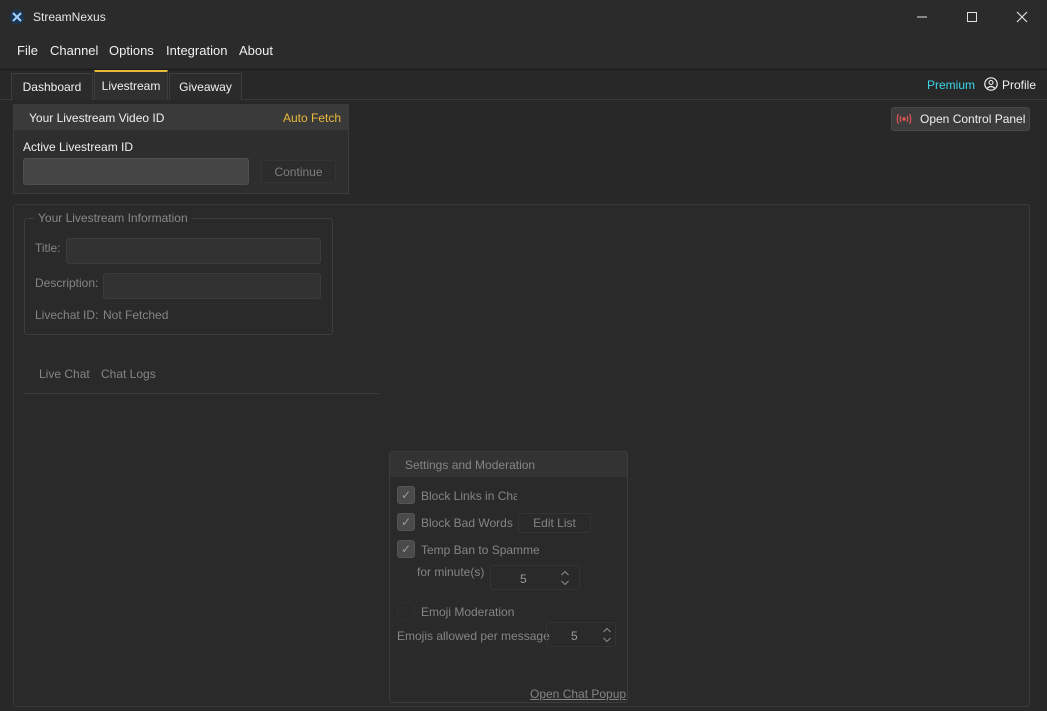 The width and height of the screenshot is (1047, 711). What do you see at coordinates (48, 248) in the screenshot?
I see `title-label: Title:` at bounding box center [48, 248].